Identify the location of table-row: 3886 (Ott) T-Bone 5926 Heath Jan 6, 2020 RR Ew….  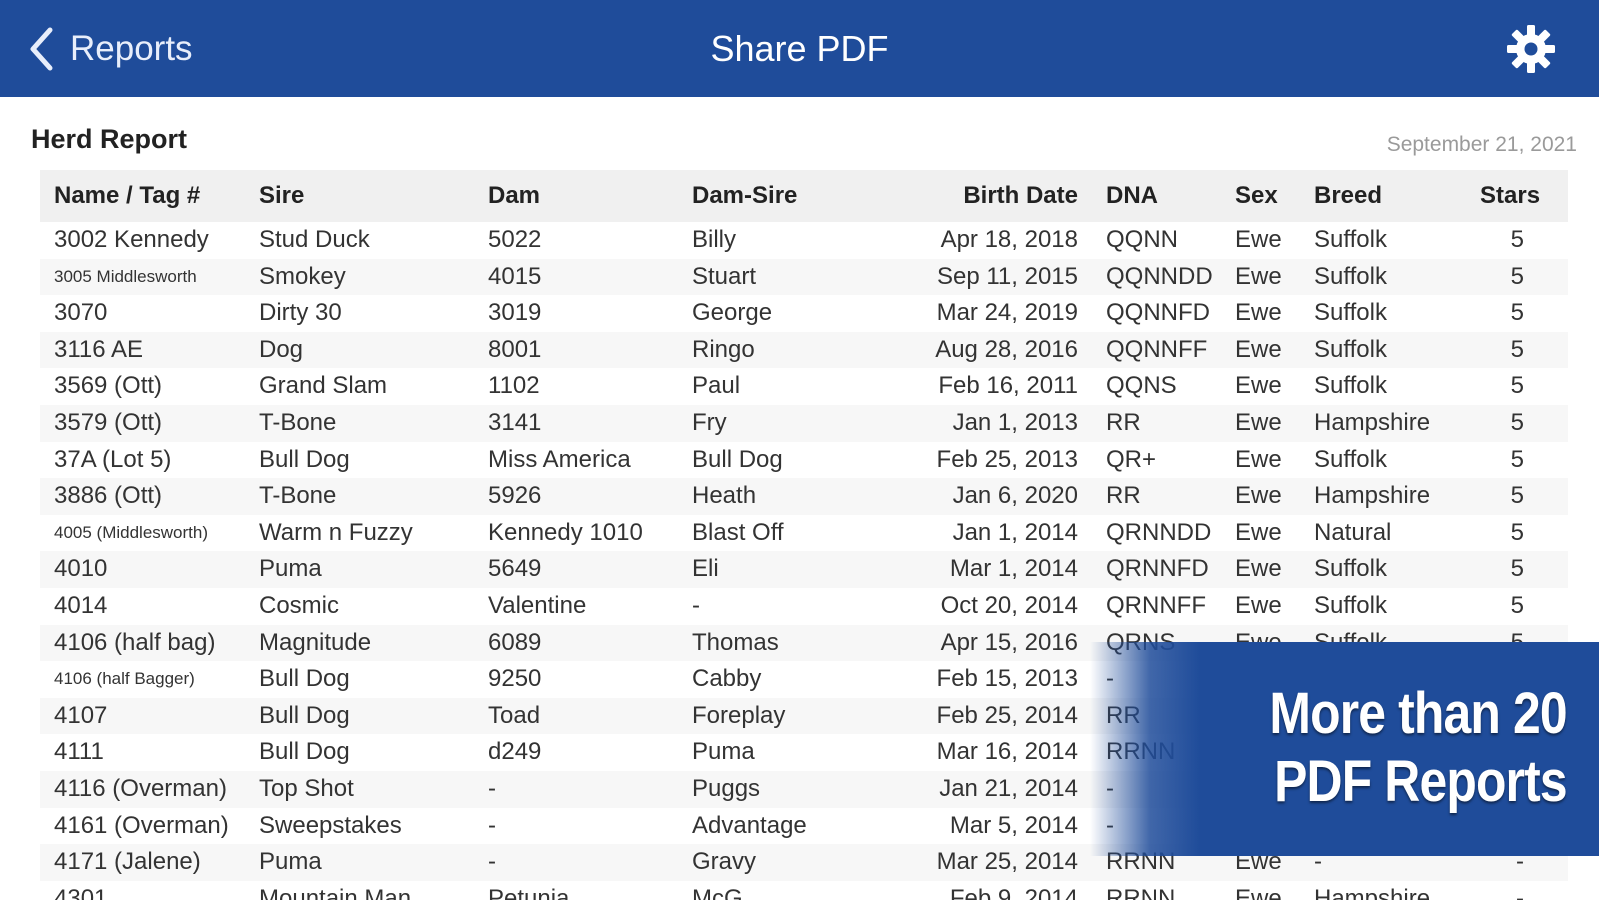
(804, 496).